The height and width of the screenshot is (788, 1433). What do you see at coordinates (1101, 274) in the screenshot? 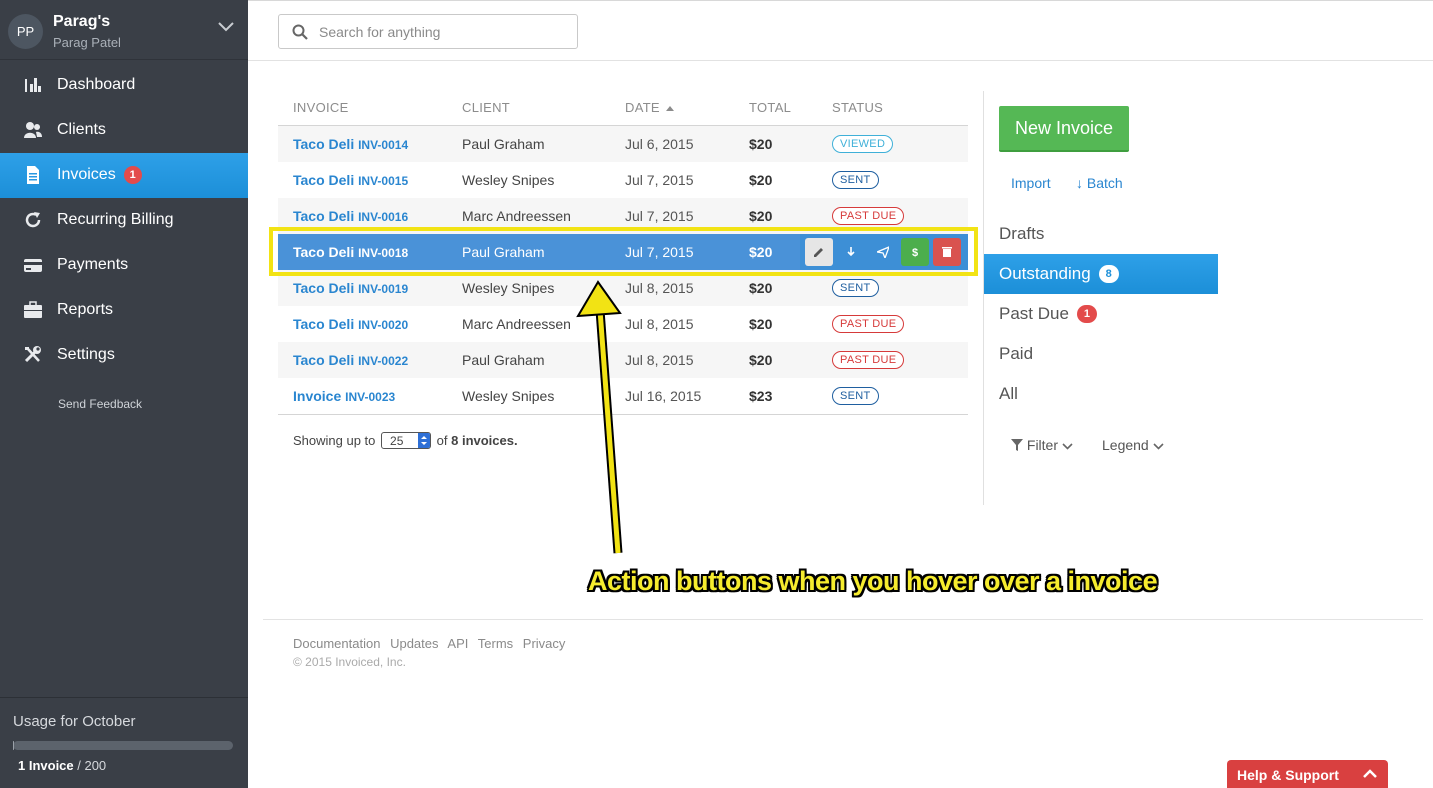
I see `filter-outstanding: Outstanding 8` at bounding box center [1101, 274].